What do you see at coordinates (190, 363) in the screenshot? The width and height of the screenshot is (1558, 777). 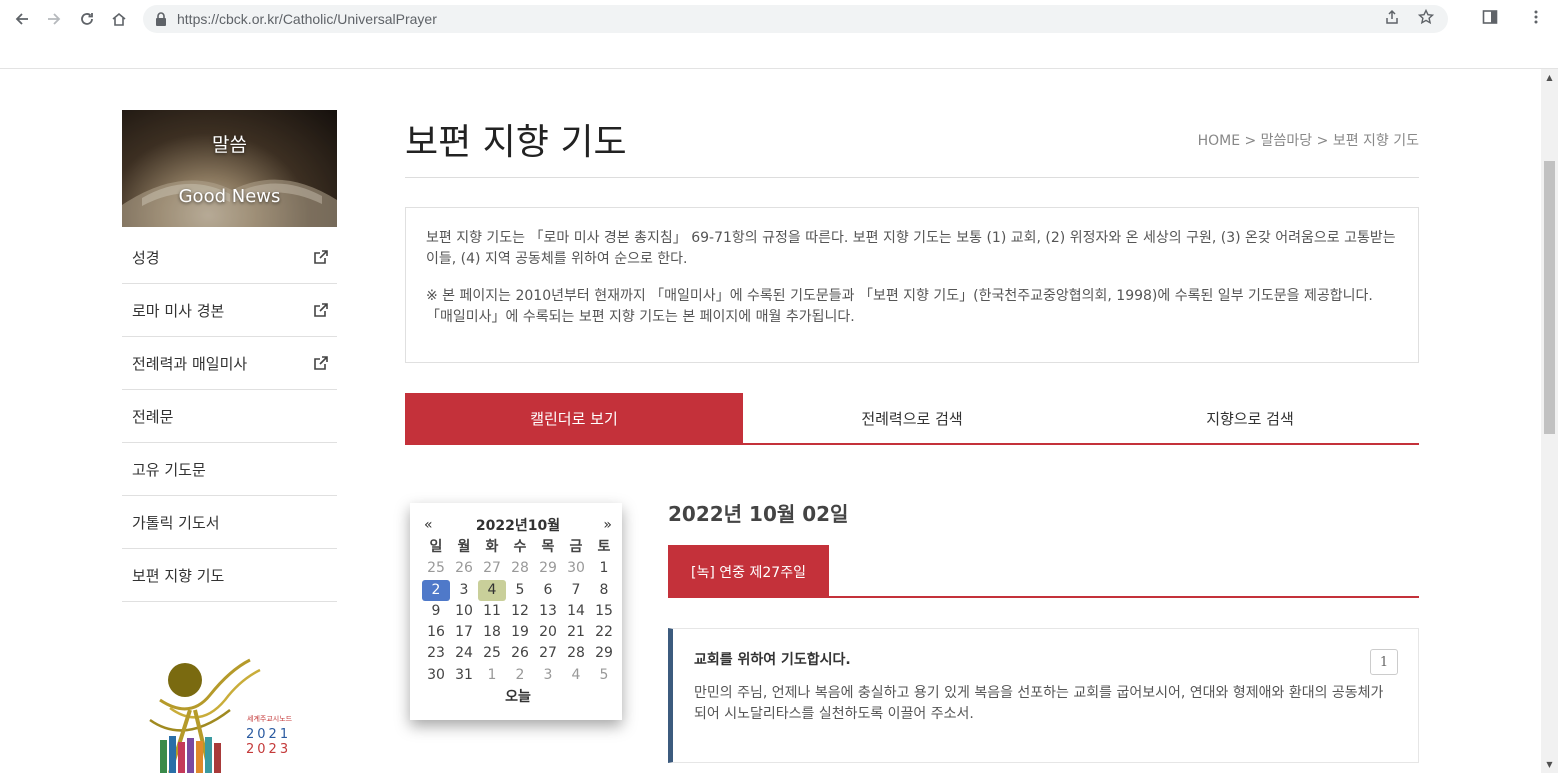 I see `sidebar-item-label: 전례력과 매일미사` at bounding box center [190, 363].